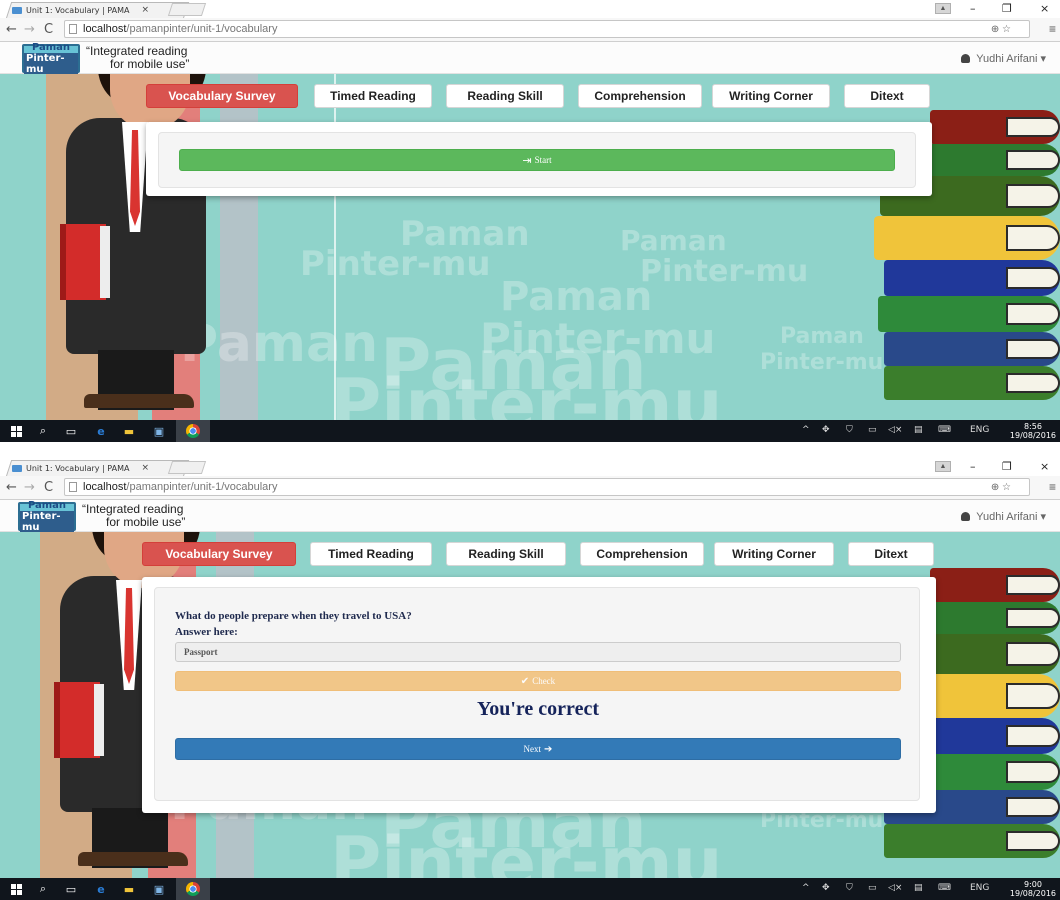 This screenshot has height=900, width=1060. What do you see at coordinates (206, 632) in the screenshot?
I see `answer-label: Answer here:` at bounding box center [206, 632].